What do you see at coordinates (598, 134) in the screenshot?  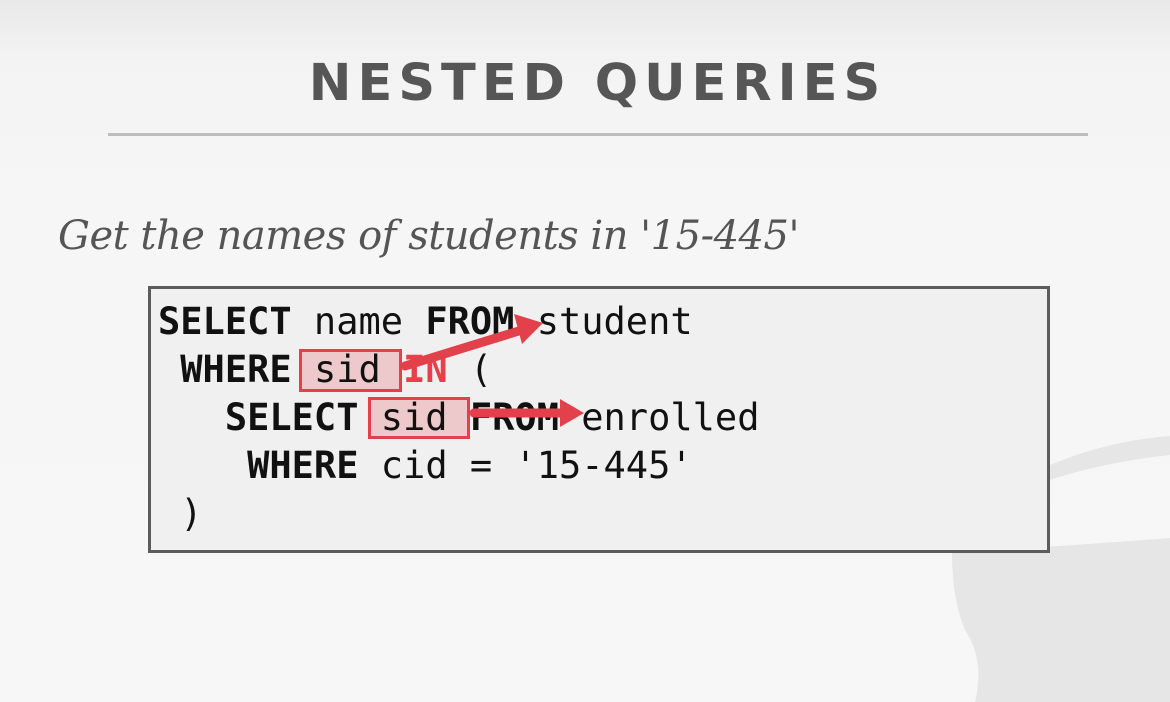 I see `title-divider` at bounding box center [598, 134].